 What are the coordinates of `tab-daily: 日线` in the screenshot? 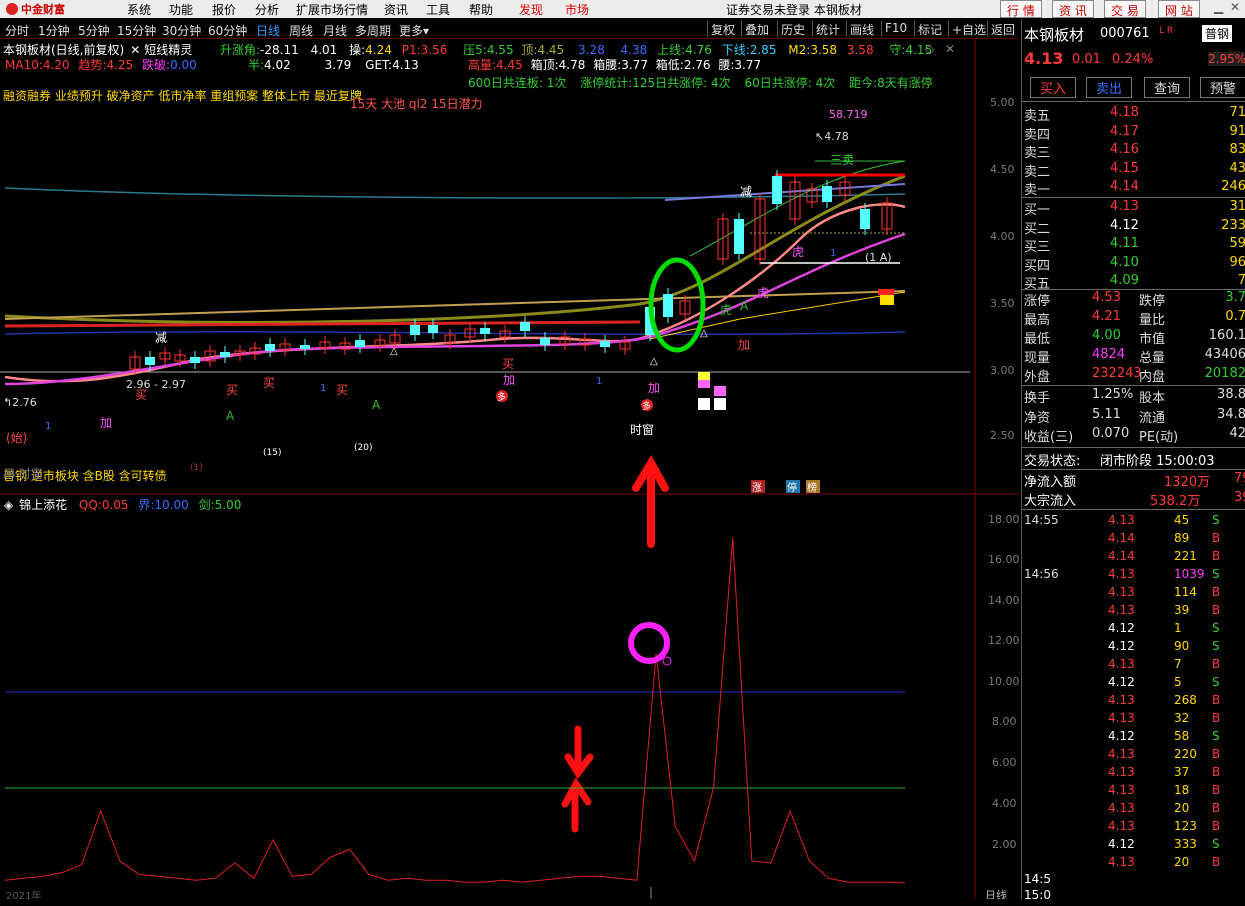 It's located at (268, 30).